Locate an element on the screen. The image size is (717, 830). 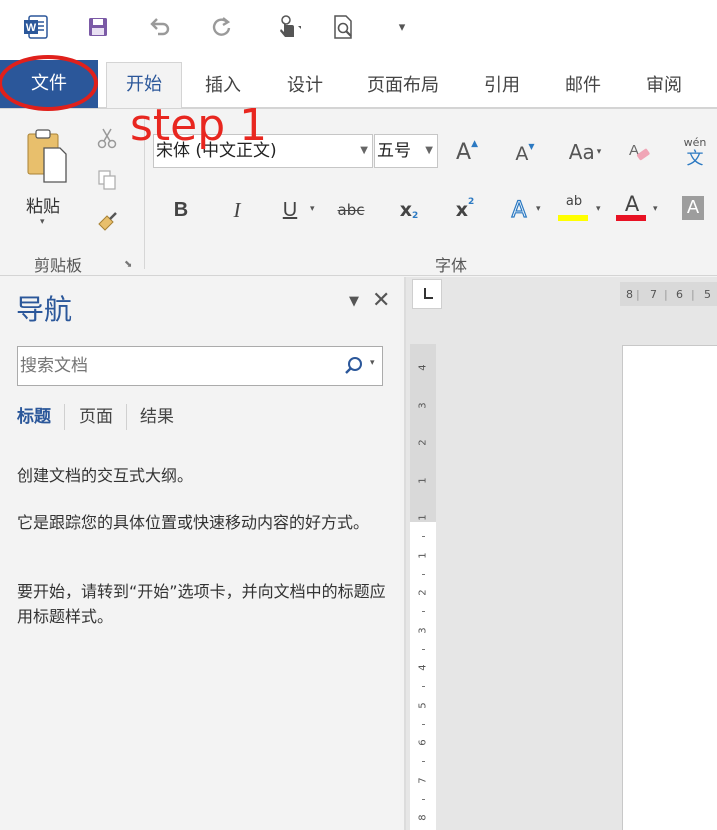
search-options-chevron-icon: ▾ is located at coordinates (372, 363).